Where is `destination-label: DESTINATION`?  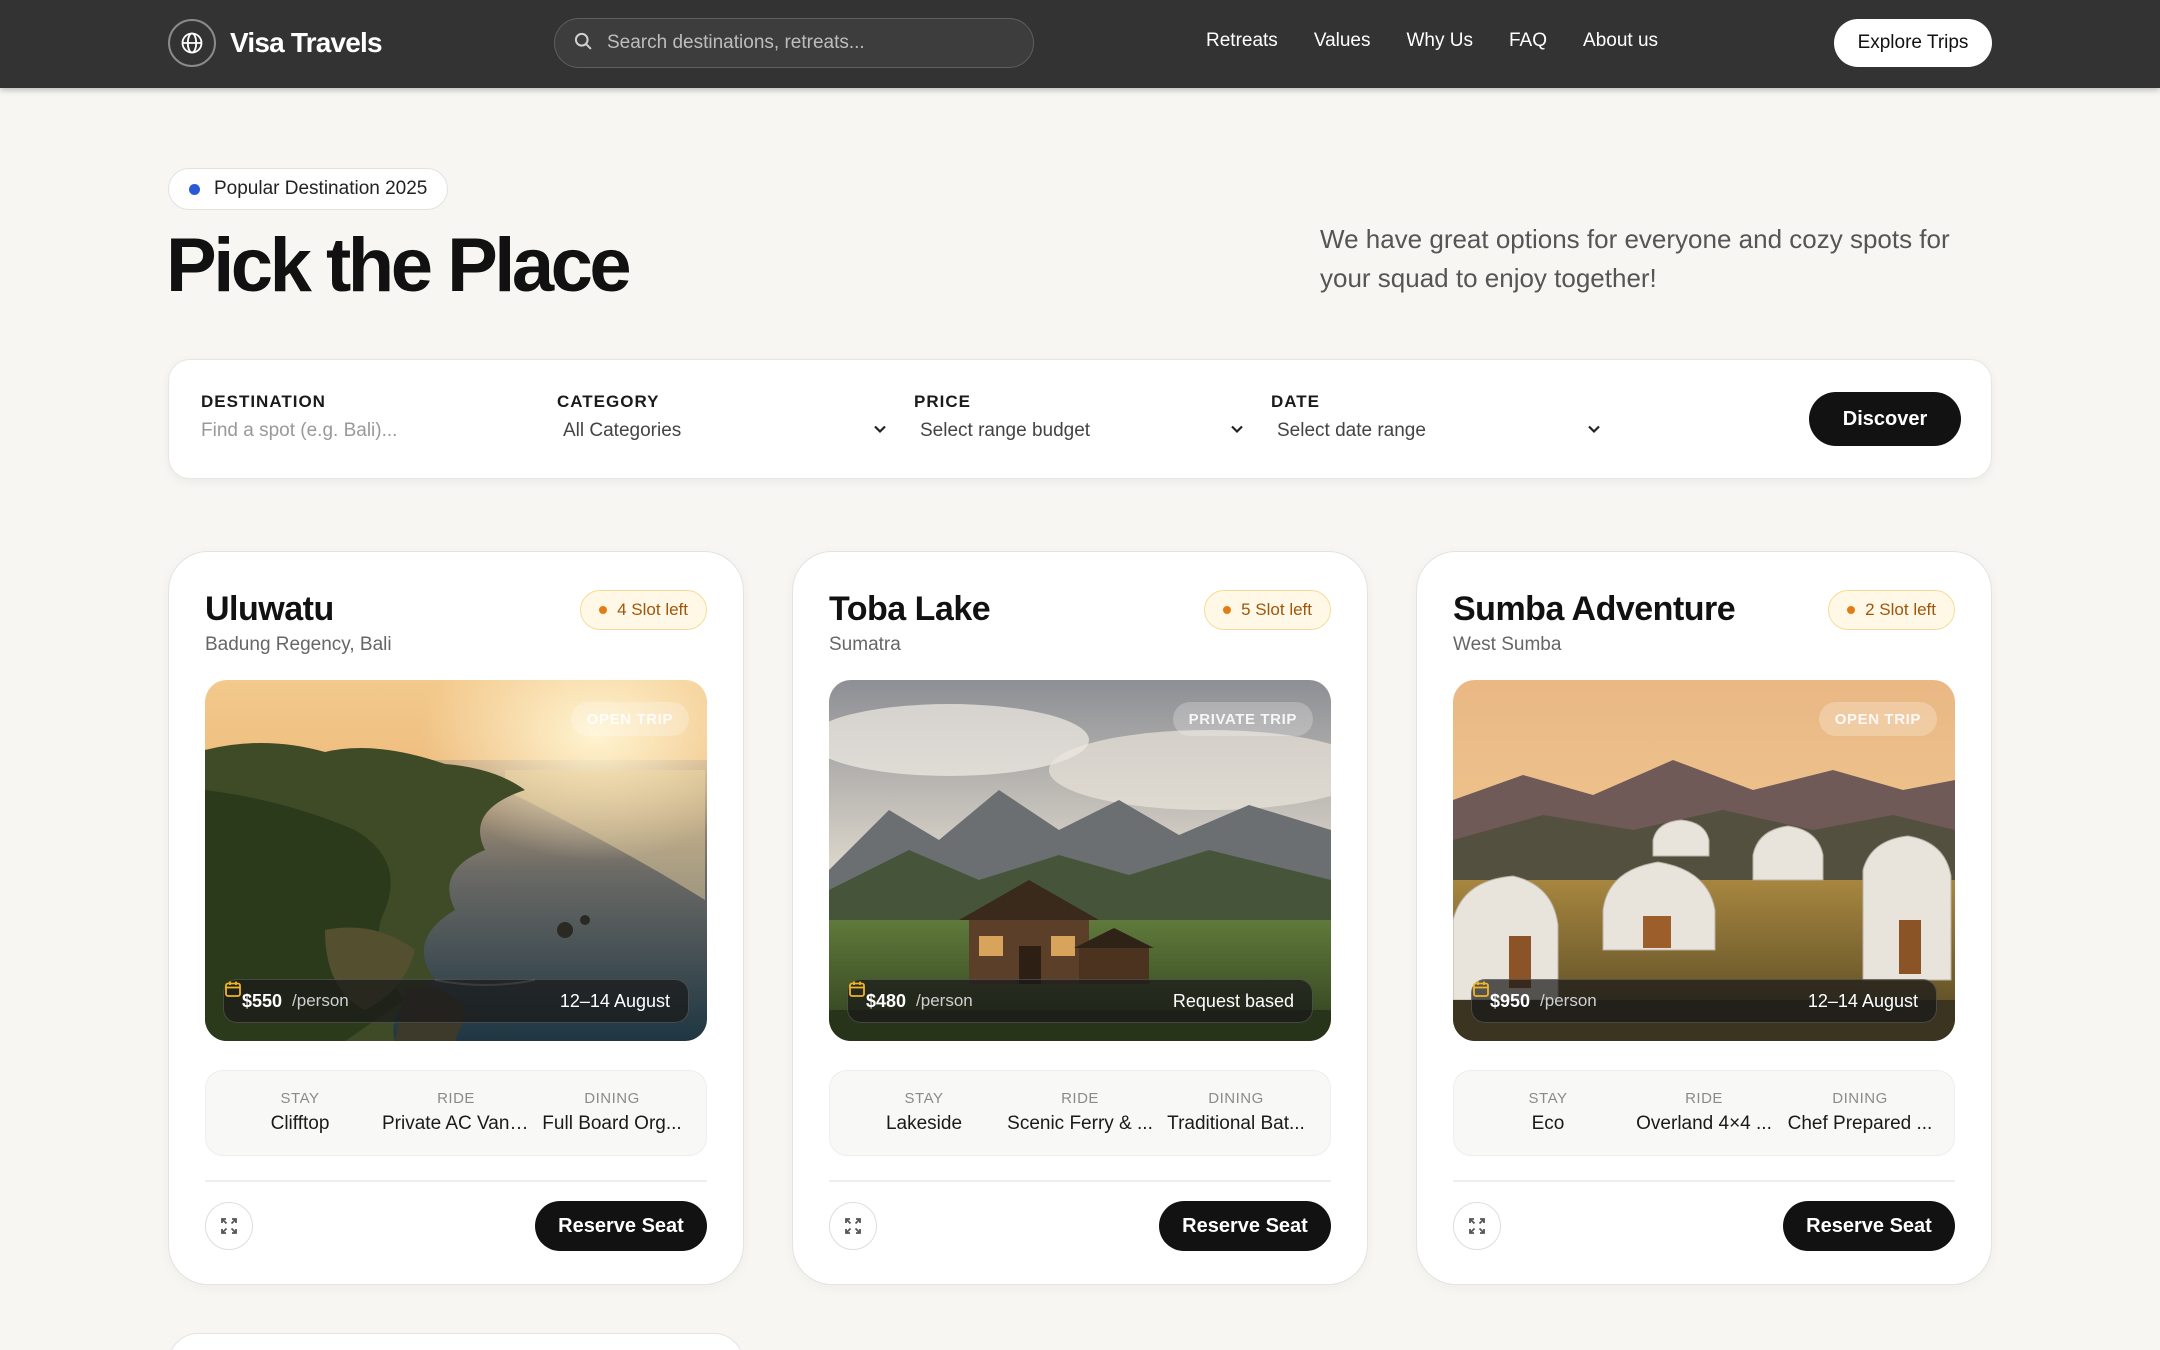
destination-label: DESTINATION is located at coordinates (263, 401).